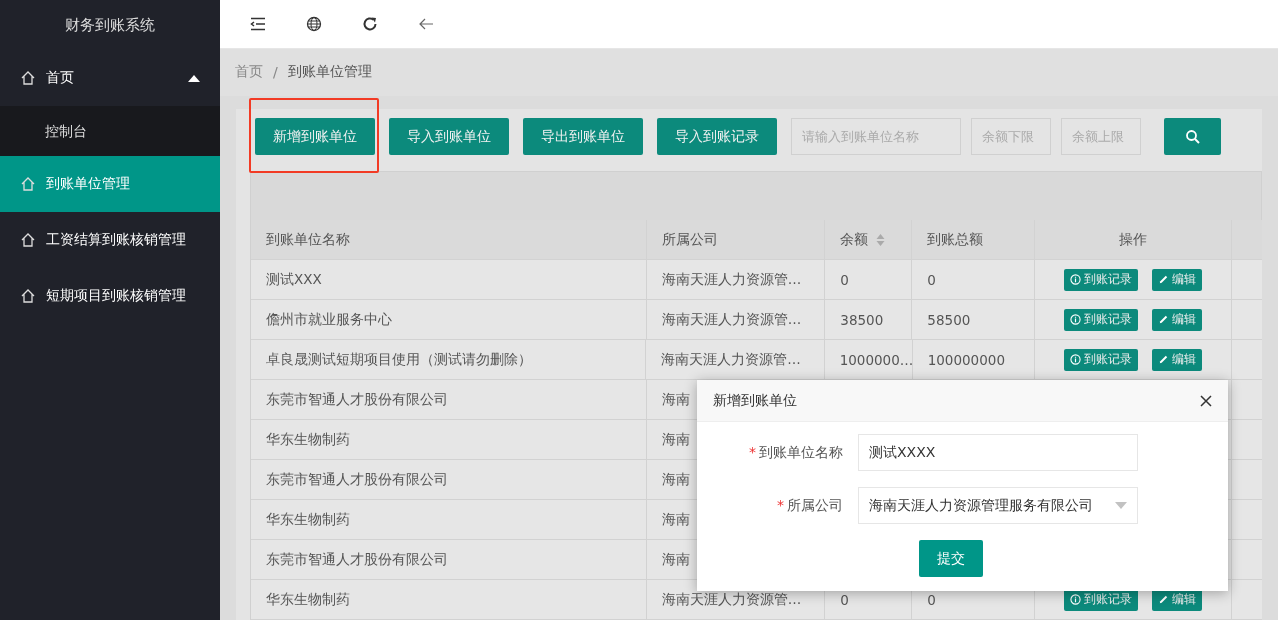  Describe the element at coordinates (315, 136) in the screenshot. I see `toolbar-button: 新增到账单位` at that location.